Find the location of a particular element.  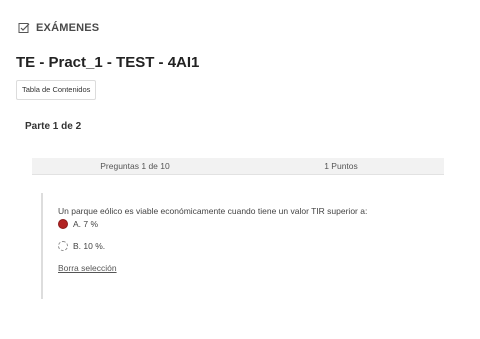

option-b: B. 10 %. is located at coordinates (81, 246).